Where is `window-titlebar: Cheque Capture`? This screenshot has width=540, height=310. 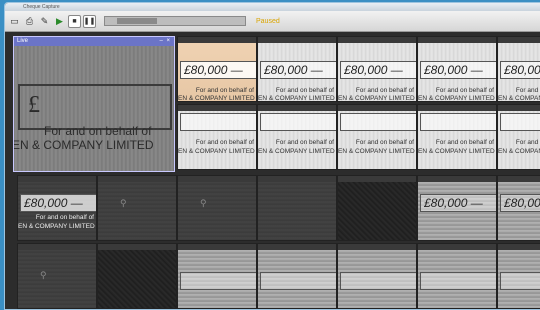
window-titlebar: Cheque Capture is located at coordinates (272, 7).